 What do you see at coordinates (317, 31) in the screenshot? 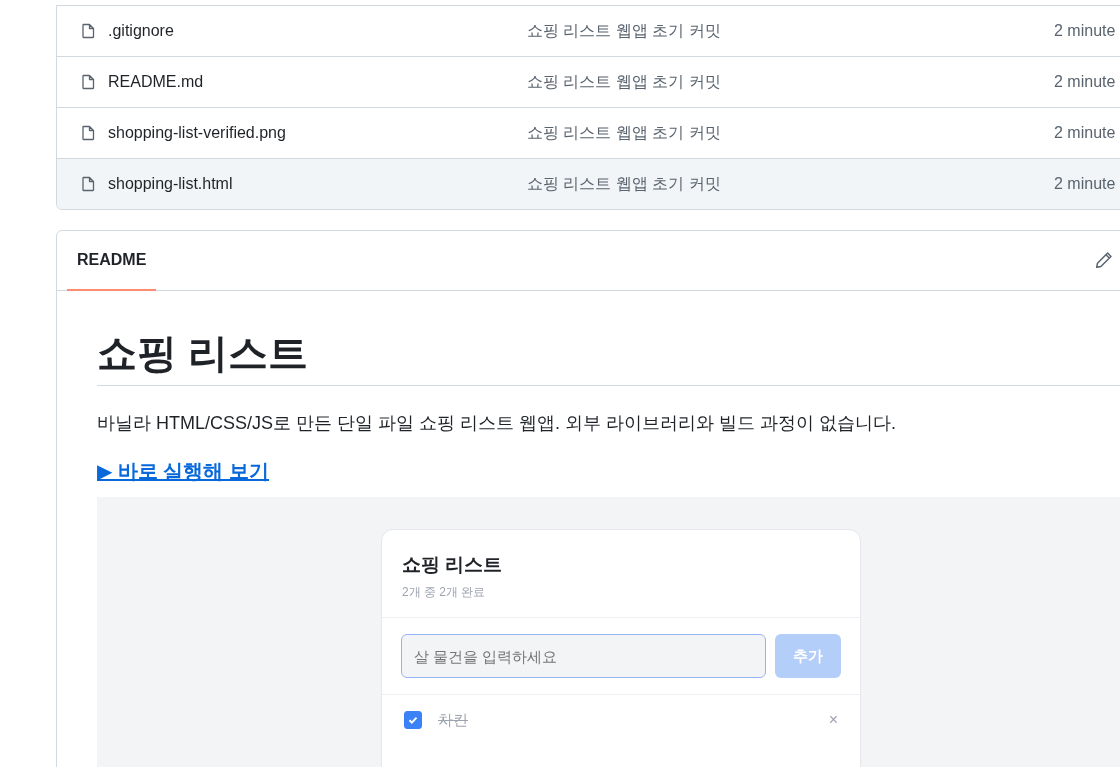
I see `file-name: .gitignore` at bounding box center [317, 31].